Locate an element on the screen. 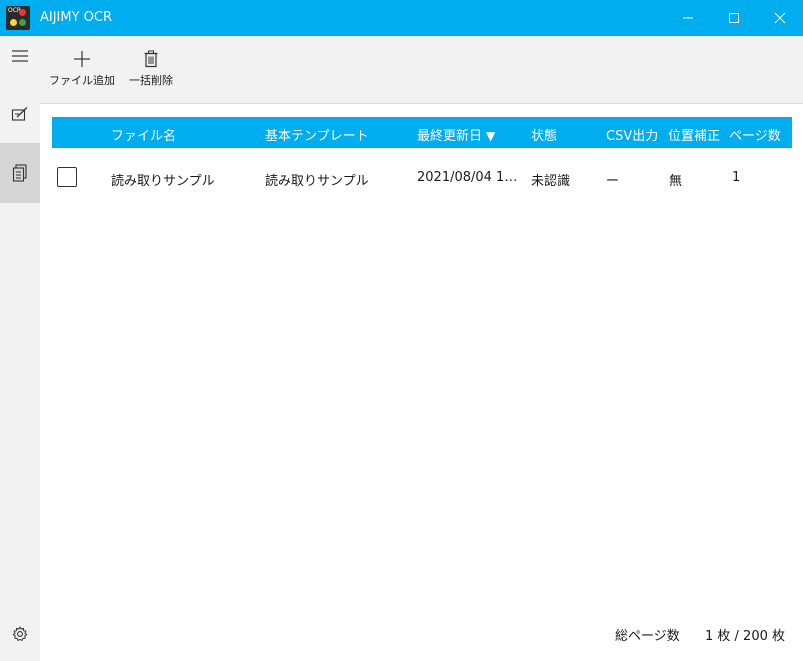  hamburger-menu-icon is located at coordinates (20, 56).